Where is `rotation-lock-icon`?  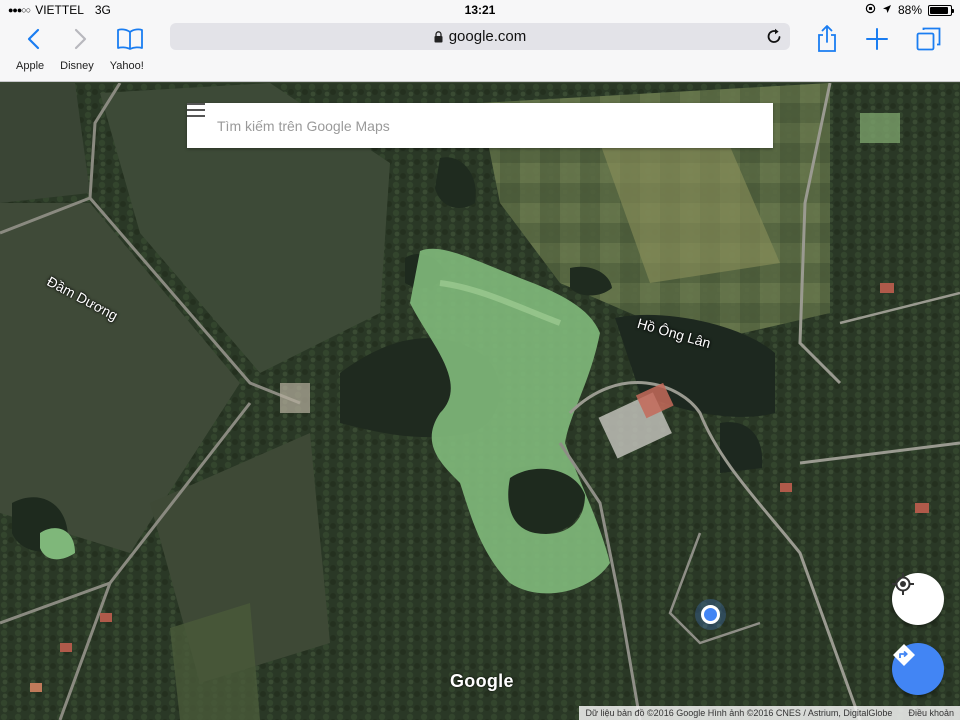 rotation-lock-icon is located at coordinates (870, 10).